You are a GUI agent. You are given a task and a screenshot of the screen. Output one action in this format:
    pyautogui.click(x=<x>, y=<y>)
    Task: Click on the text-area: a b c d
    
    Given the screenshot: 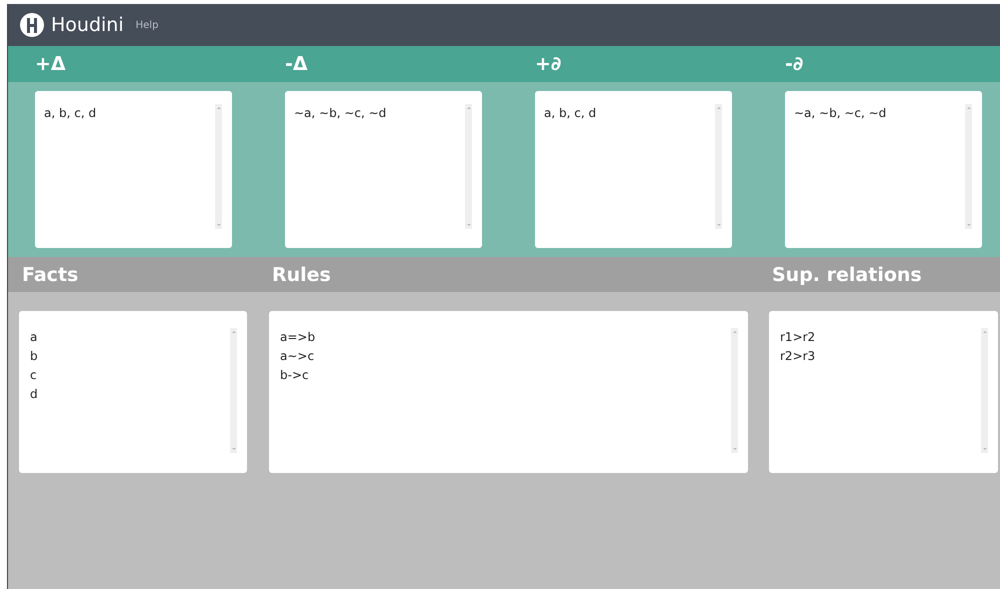 What is the action you would take?
    pyautogui.click(x=133, y=392)
    